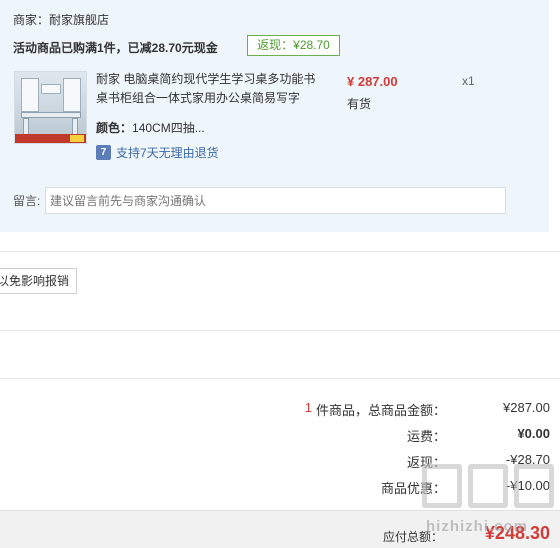 This screenshot has height=548, width=560. I want to click on product-image-shelf-top, so click(51, 89).